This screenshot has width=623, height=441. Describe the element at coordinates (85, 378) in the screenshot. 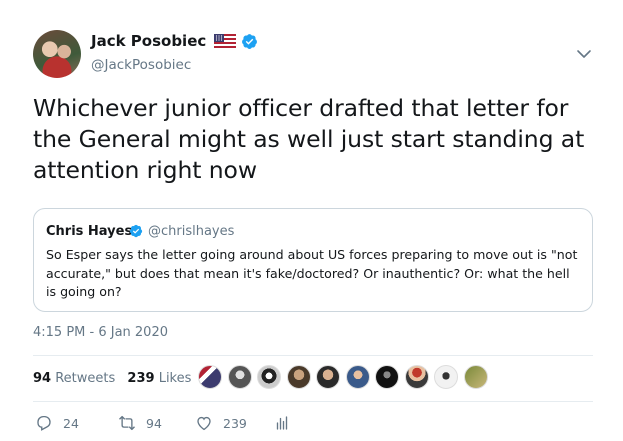

I see `retweets-label: Retweets` at that location.